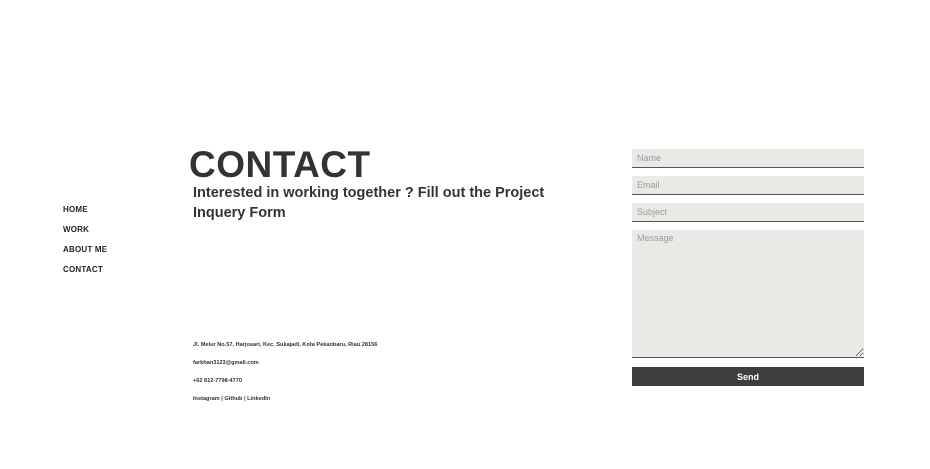 This screenshot has height=469, width=930. I want to click on email-input, so click(748, 185).